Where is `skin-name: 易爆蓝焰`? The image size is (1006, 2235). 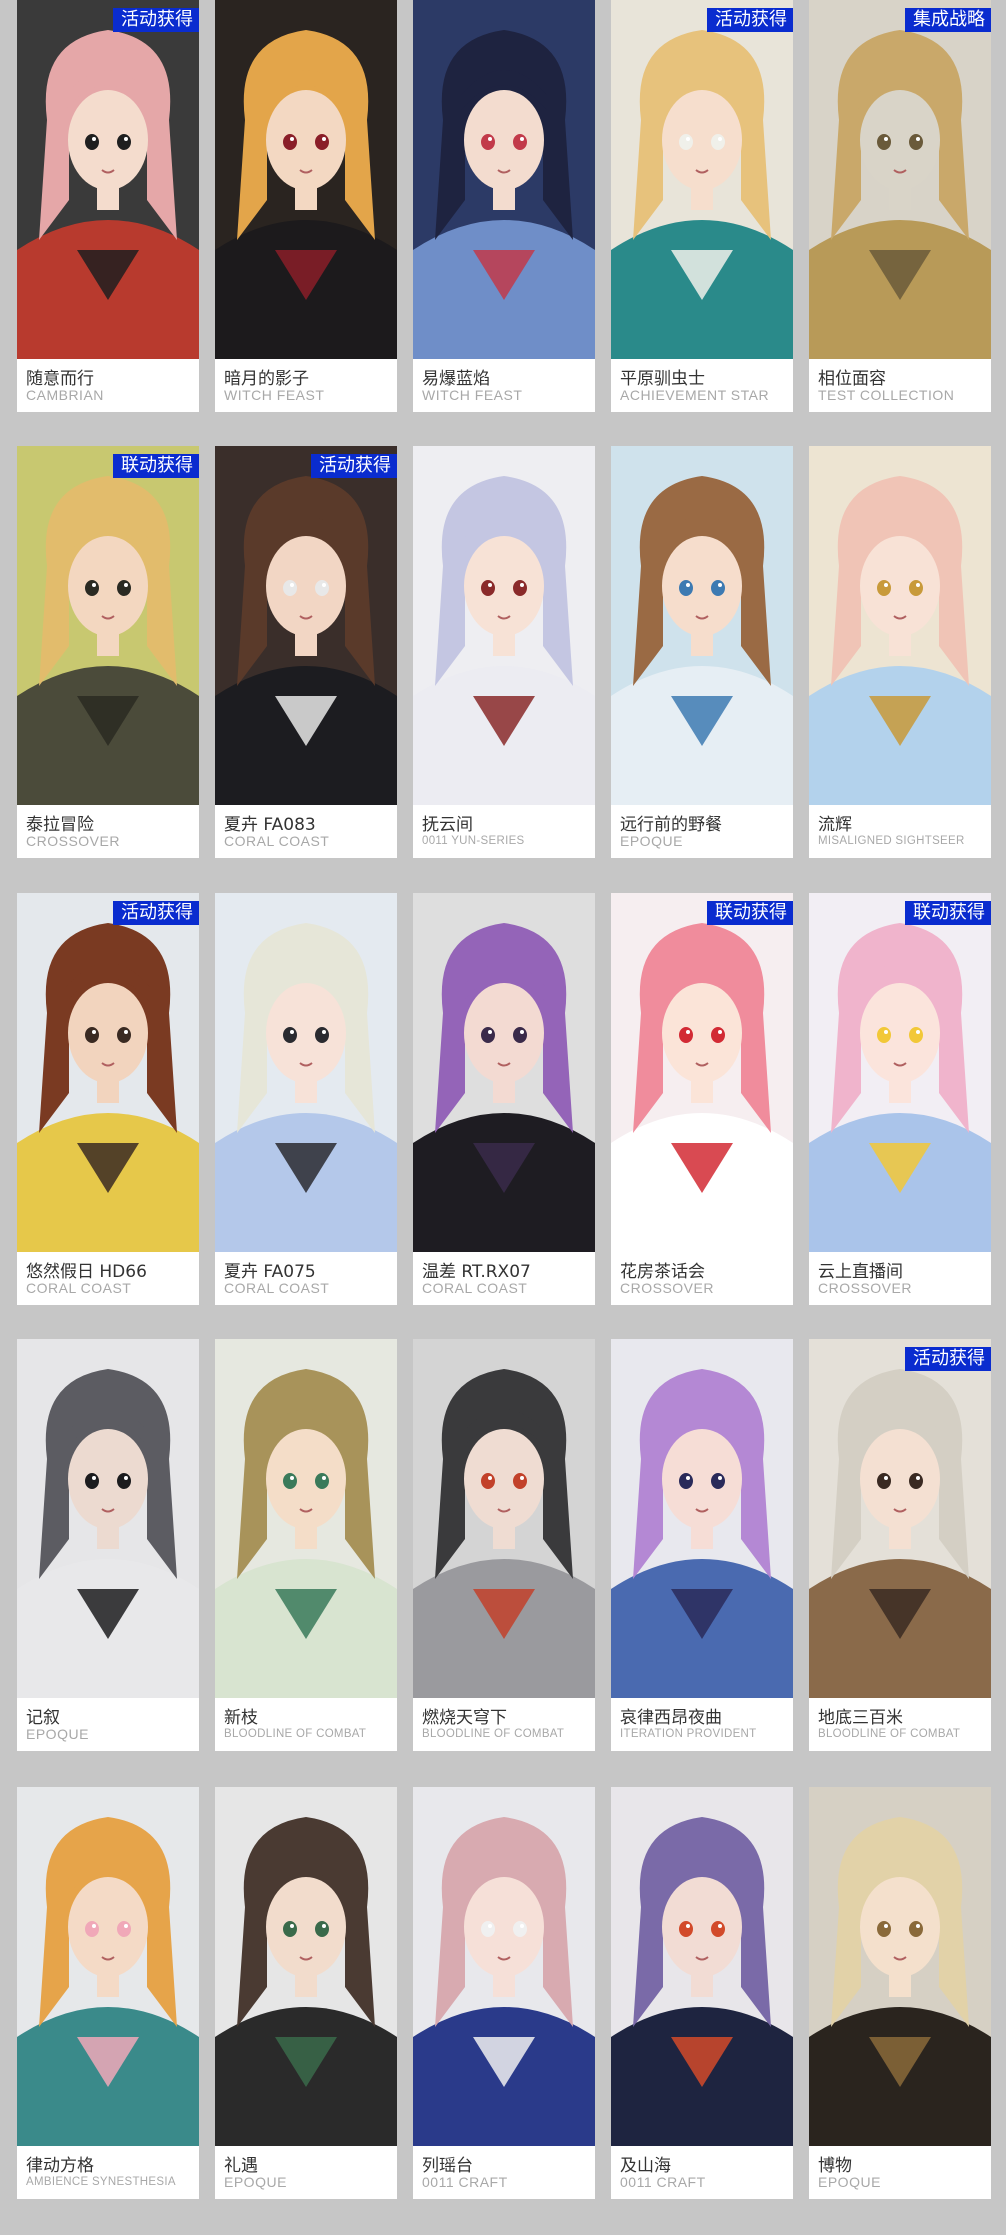 skin-name: 易爆蓝焰 is located at coordinates (456, 379).